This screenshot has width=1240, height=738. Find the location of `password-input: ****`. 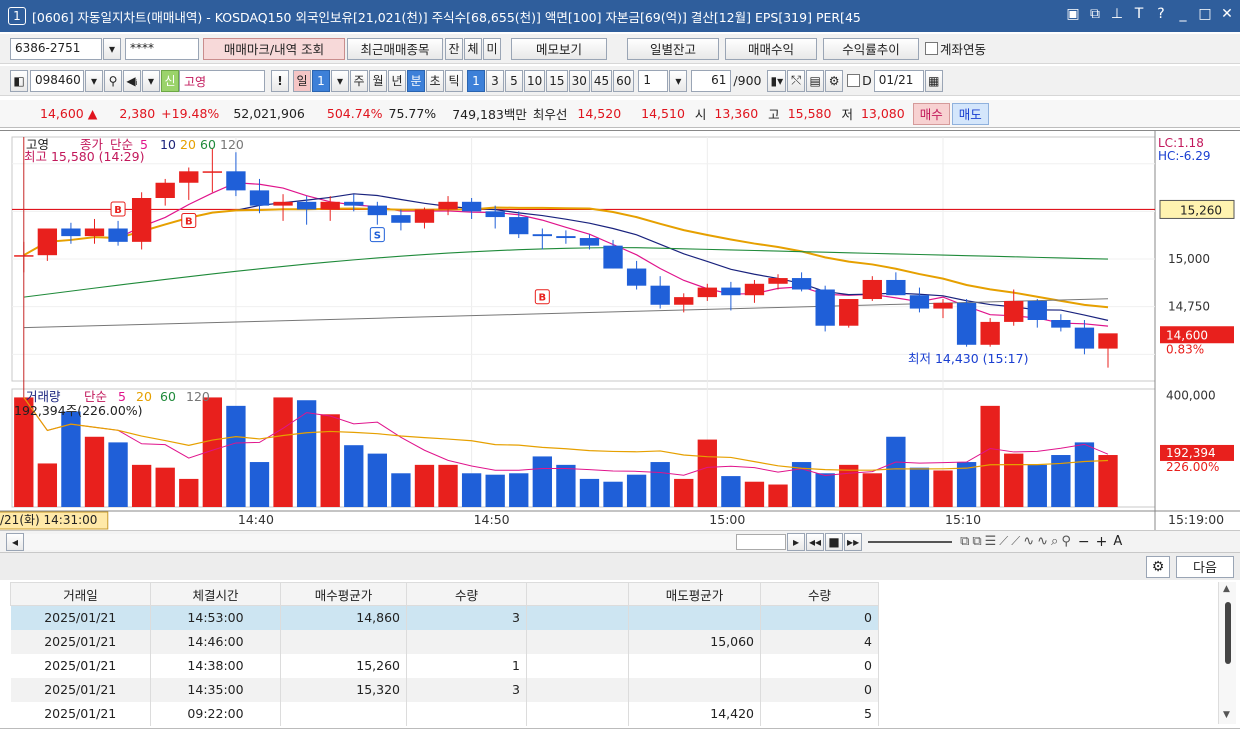

password-input: **** is located at coordinates (162, 48).